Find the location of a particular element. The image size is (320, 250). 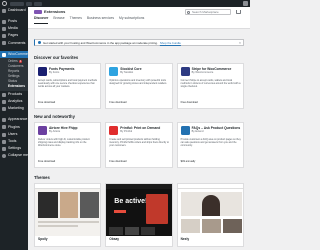

product-price: $49 annually is located at coordinates (188, 162).